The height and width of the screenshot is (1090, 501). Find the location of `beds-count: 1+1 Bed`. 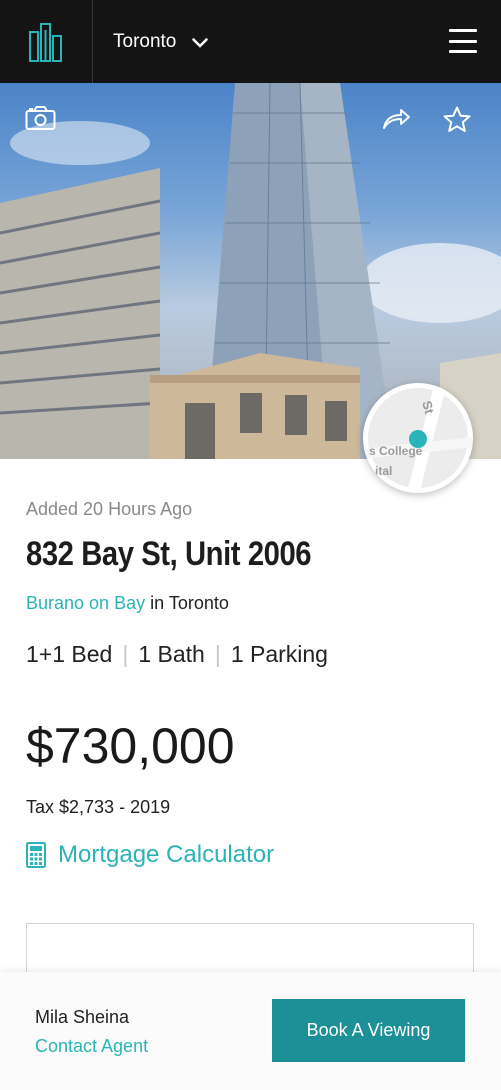

beds-count: 1+1 Bed is located at coordinates (69, 654).